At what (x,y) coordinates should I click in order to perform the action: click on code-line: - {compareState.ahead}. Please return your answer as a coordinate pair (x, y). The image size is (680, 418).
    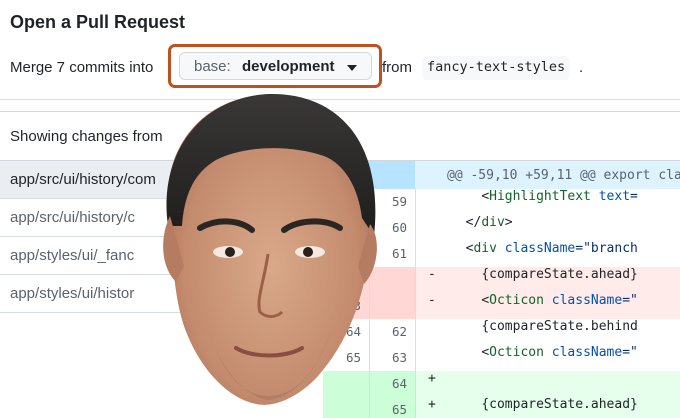
    Looking at the image, I should click on (547, 280).